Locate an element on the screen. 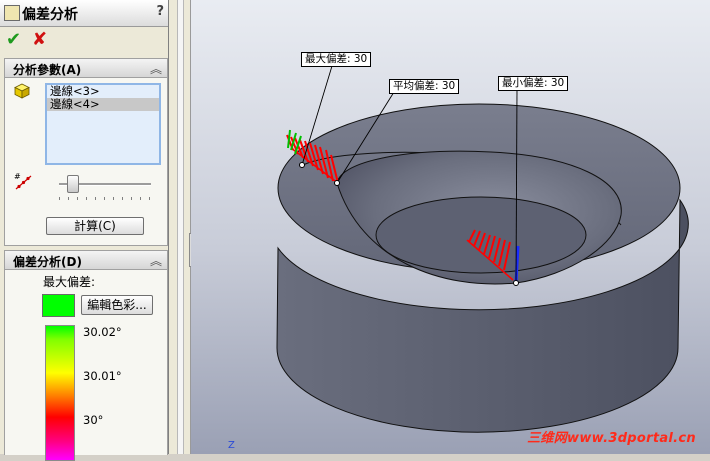  watermark: 三维网www.3dportal.cn is located at coordinates (611, 438).